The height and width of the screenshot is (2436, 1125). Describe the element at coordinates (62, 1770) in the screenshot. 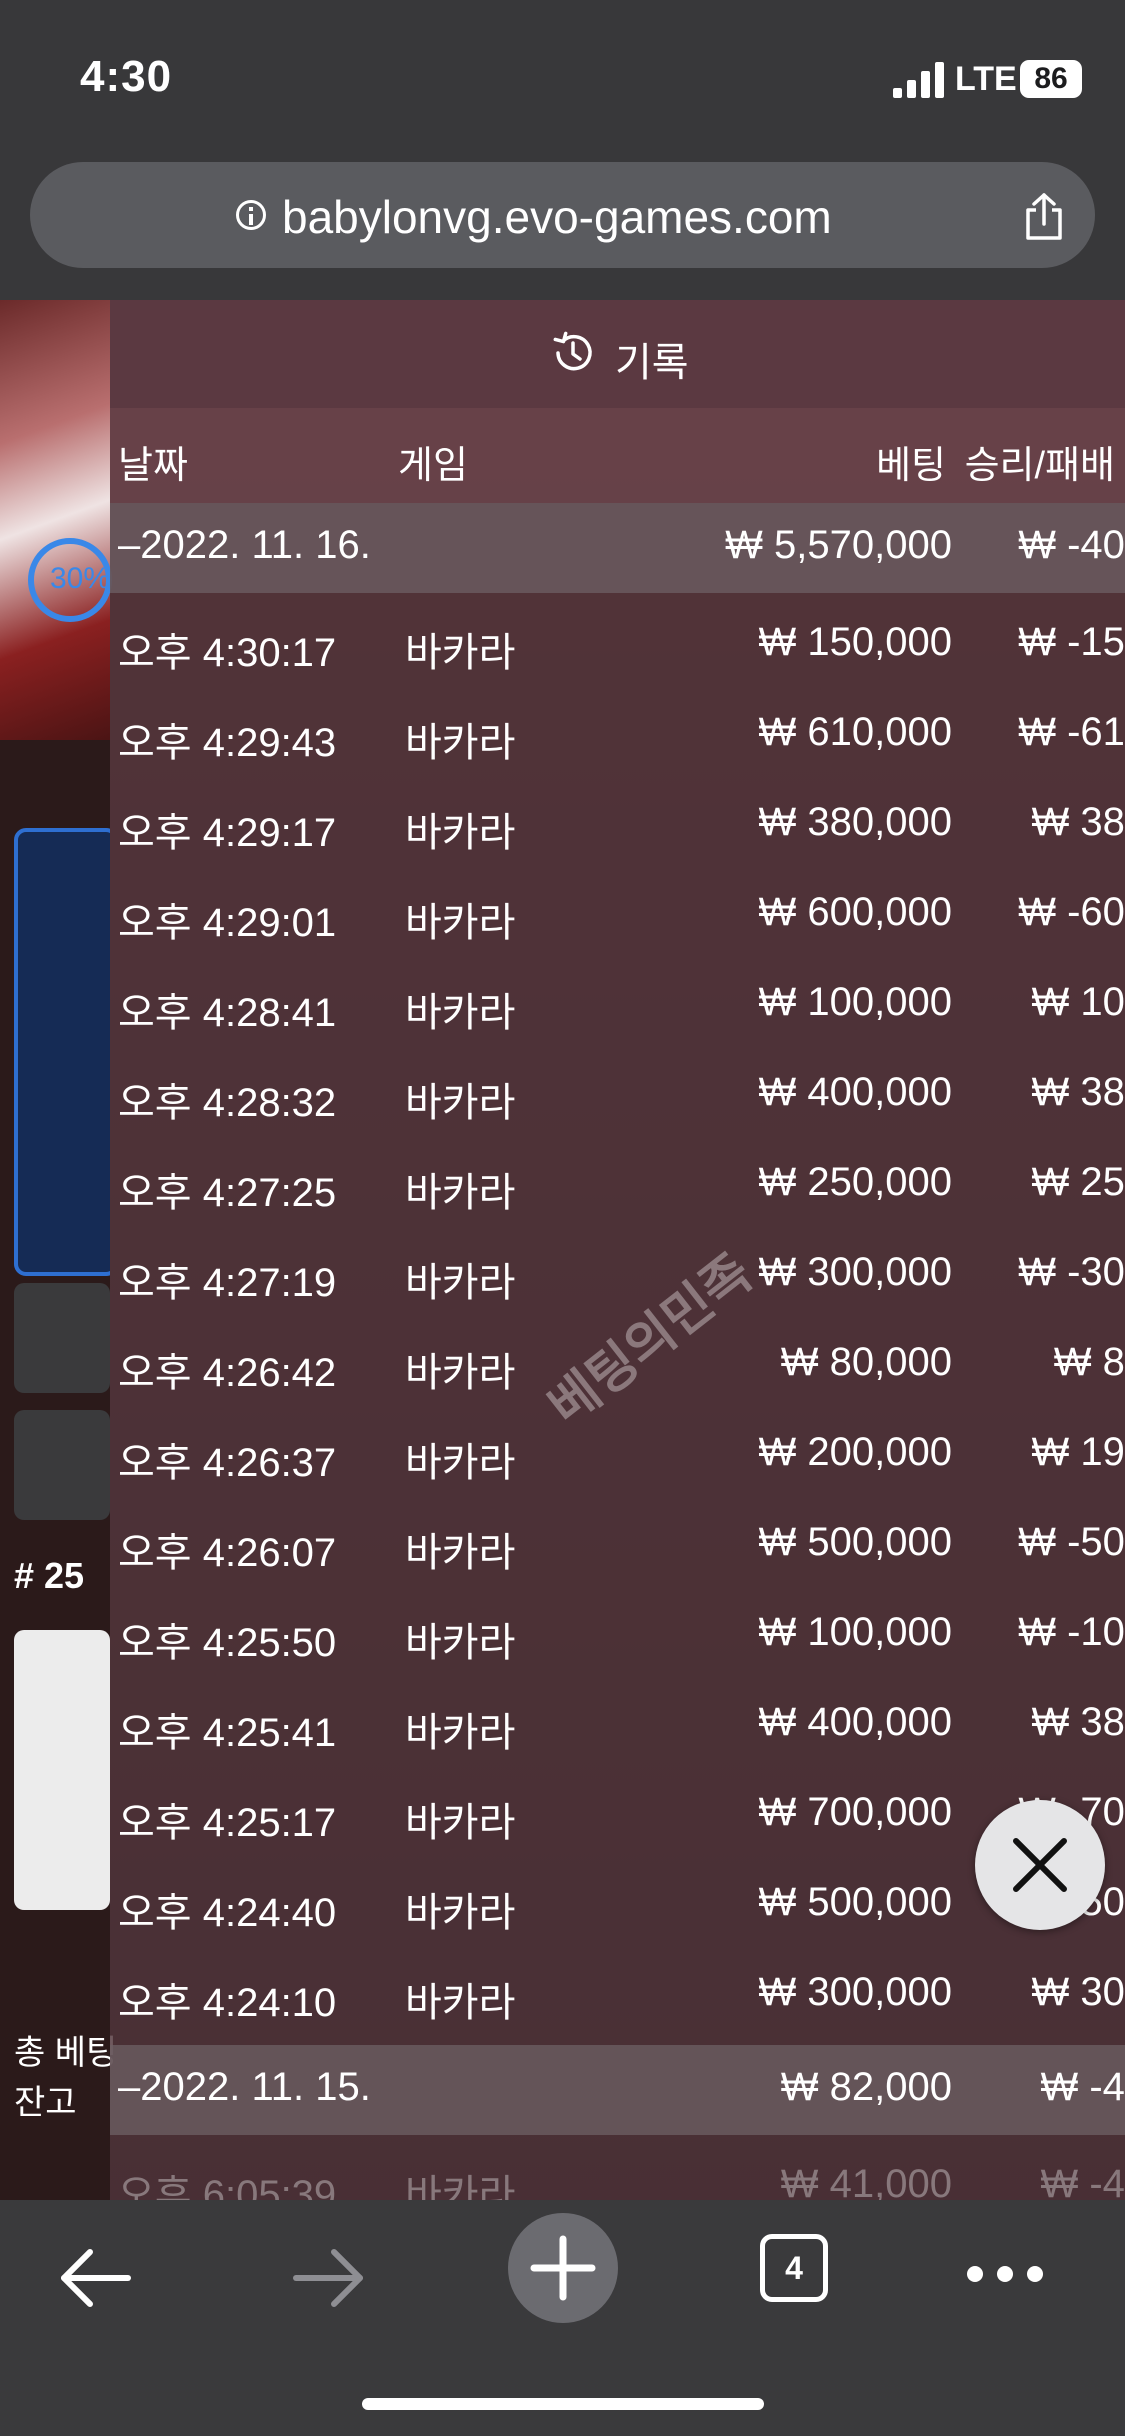

I see `road-map-card` at that location.